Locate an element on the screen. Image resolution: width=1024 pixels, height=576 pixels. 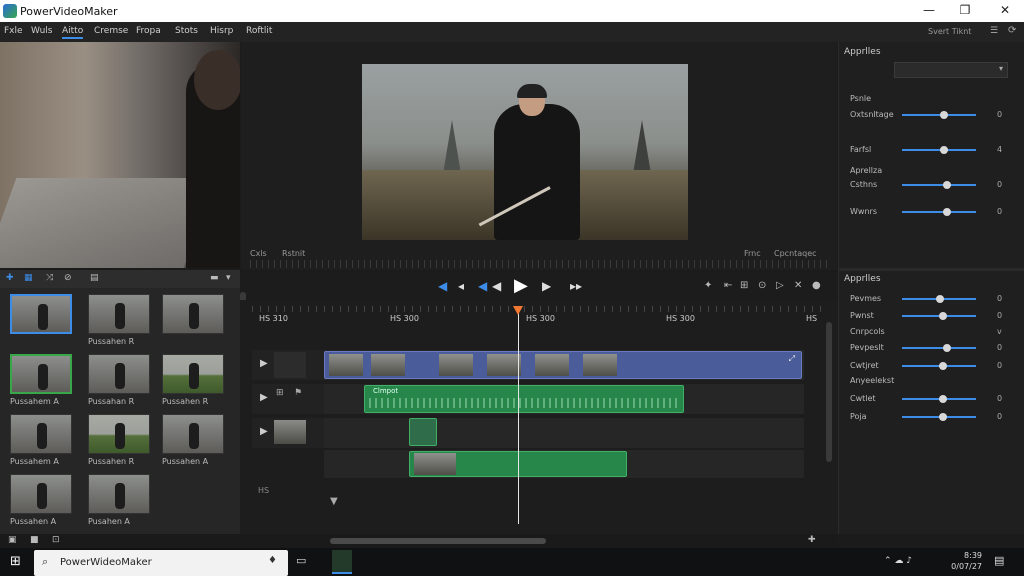
marker-icon: ✦ is located at coordinates (708, 285).